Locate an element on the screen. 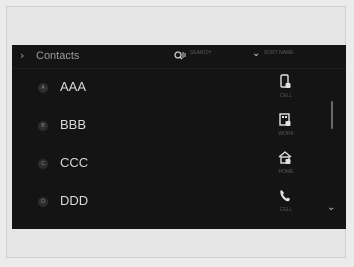  header-bar: › Contacts SEARCH ⌄ SORT NAME is located at coordinates (179, 57).